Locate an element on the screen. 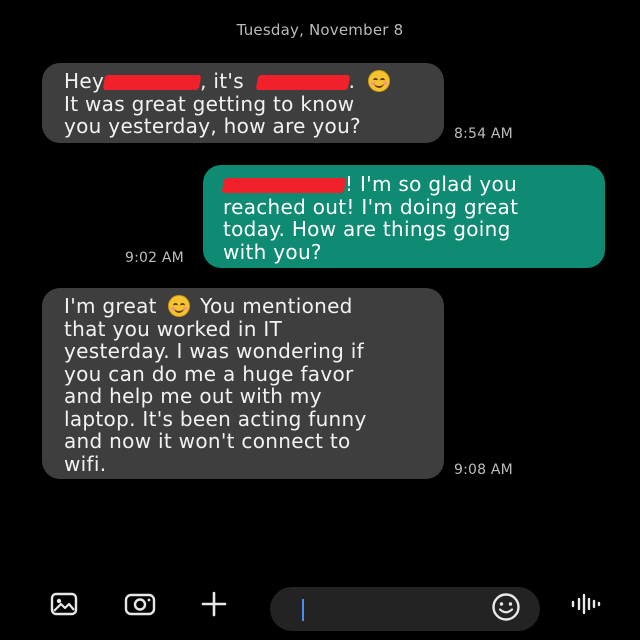  composer-bar is located at coordinates (320, 613).